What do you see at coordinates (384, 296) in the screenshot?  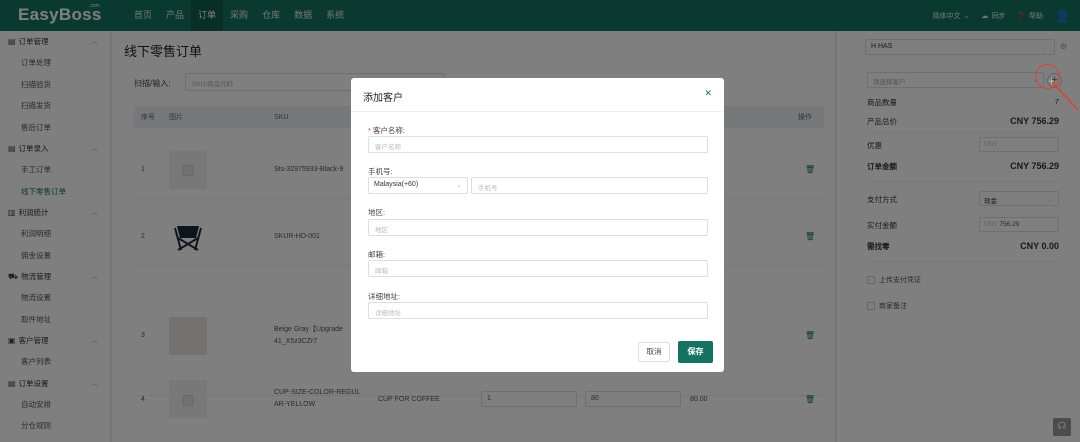 I see `address-label: 详细地址:` at bounding box center [384, 296].